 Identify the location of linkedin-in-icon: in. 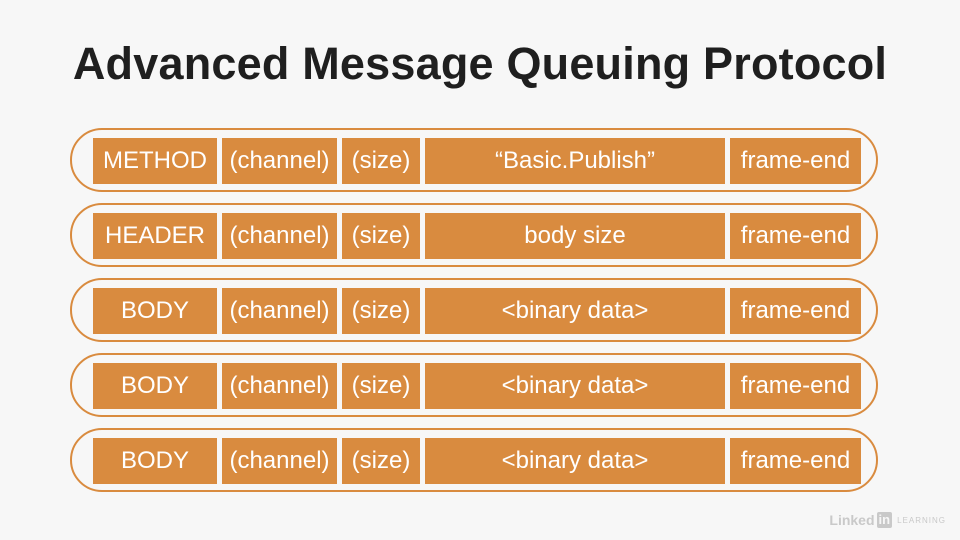
(884, 520).